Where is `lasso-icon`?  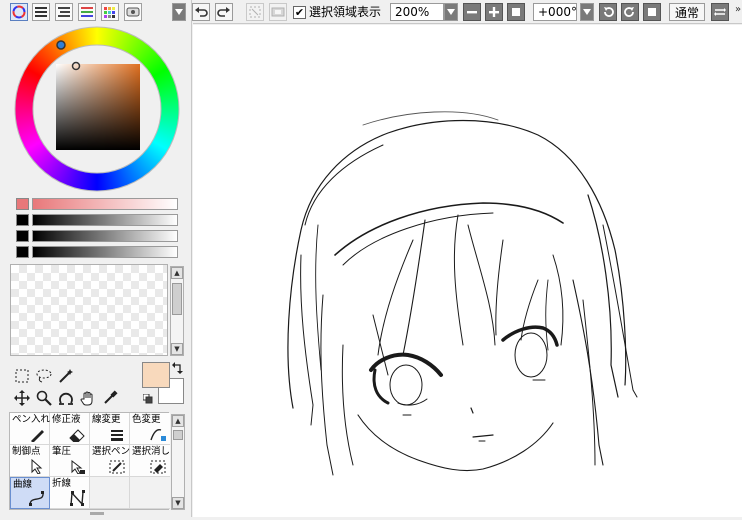
lasso-icon is located at coordinates (44, 376).